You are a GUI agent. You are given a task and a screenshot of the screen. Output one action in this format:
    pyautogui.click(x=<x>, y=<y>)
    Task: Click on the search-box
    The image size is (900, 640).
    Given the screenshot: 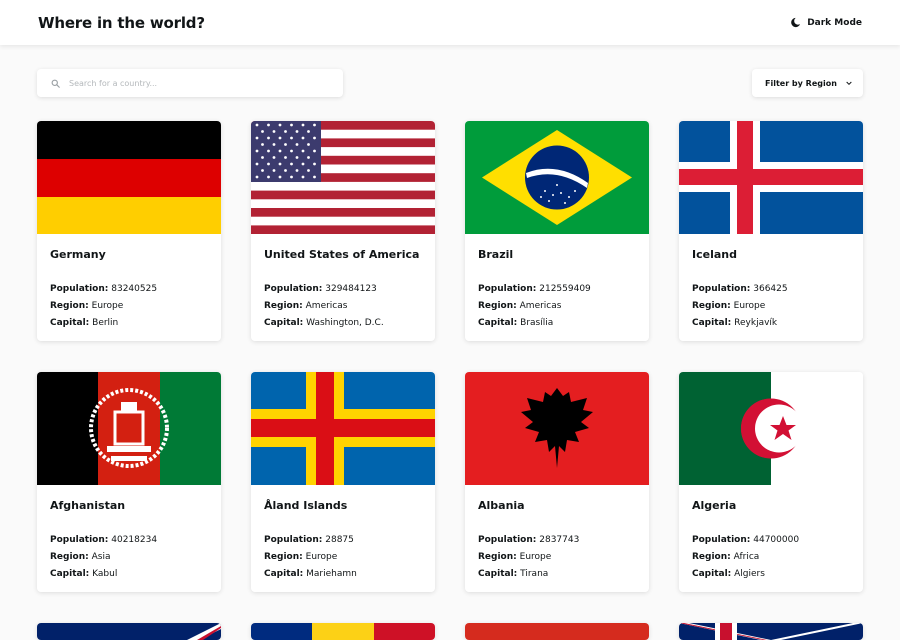 What is the action you would take?
    pyautogui.click(x=190, y=83)
    